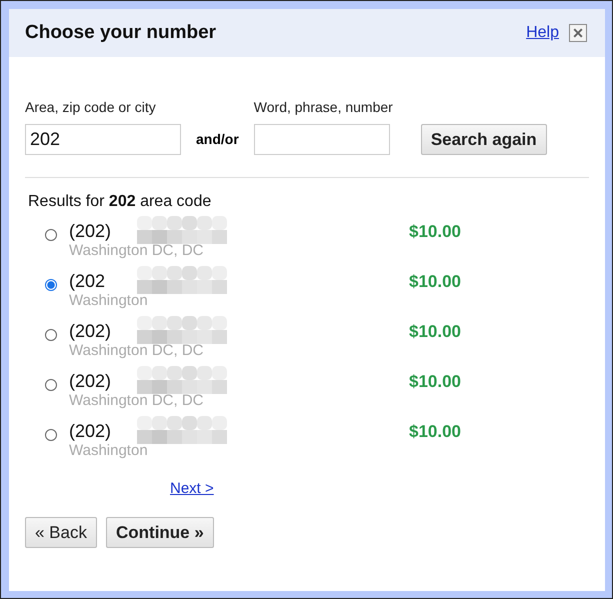 The height and width of the screenshot is (599, 613). Describe the element at coordinates (542, 33) in the screenshot. I see `help-link: Help` at that location.